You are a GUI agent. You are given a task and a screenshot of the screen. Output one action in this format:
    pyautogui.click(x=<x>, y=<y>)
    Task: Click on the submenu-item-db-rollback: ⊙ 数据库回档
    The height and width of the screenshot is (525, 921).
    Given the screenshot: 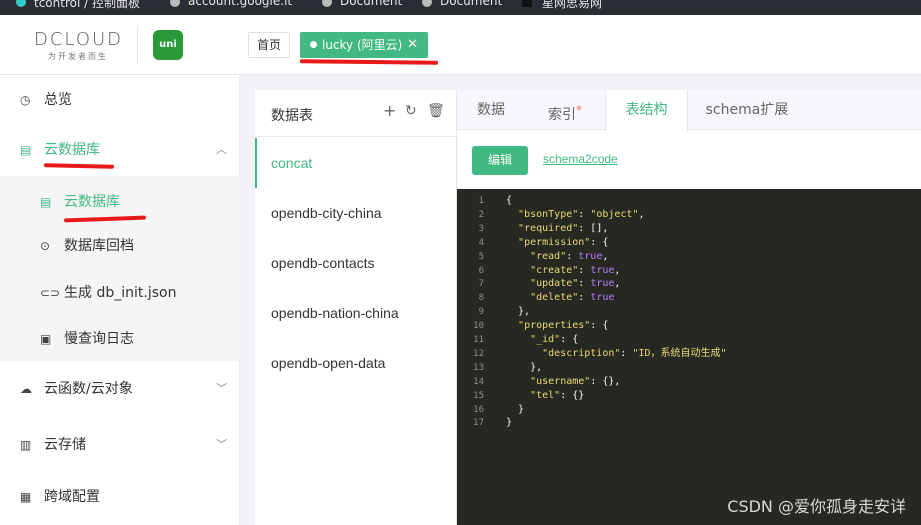 What is the action you would take?
    pyautogui.click(x=120, y=246)
    